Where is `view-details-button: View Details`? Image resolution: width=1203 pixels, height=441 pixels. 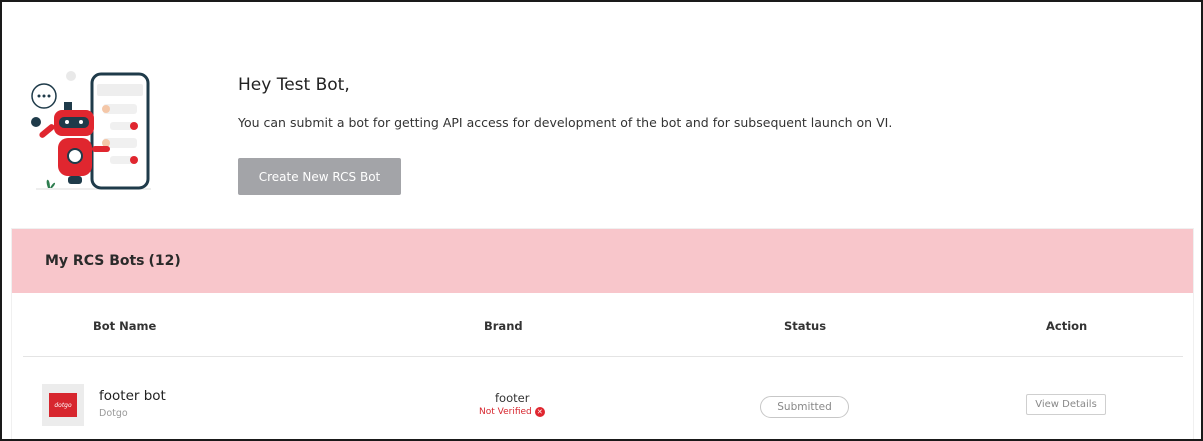
view-details-button: View Details is located at coordinates (1066, 404).